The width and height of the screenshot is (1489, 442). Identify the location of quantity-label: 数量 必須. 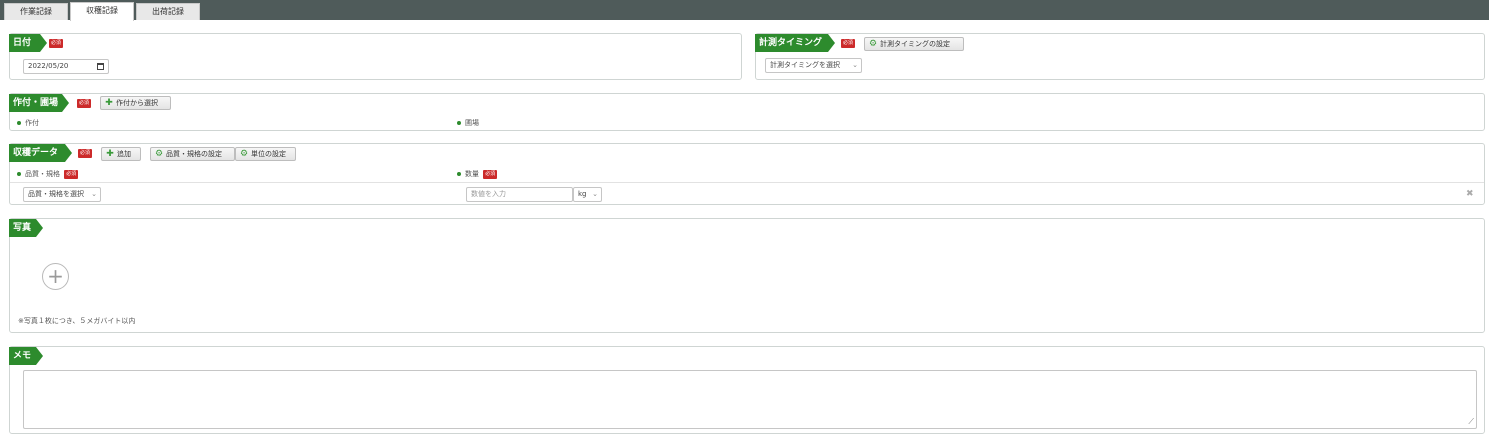
(477, 174).